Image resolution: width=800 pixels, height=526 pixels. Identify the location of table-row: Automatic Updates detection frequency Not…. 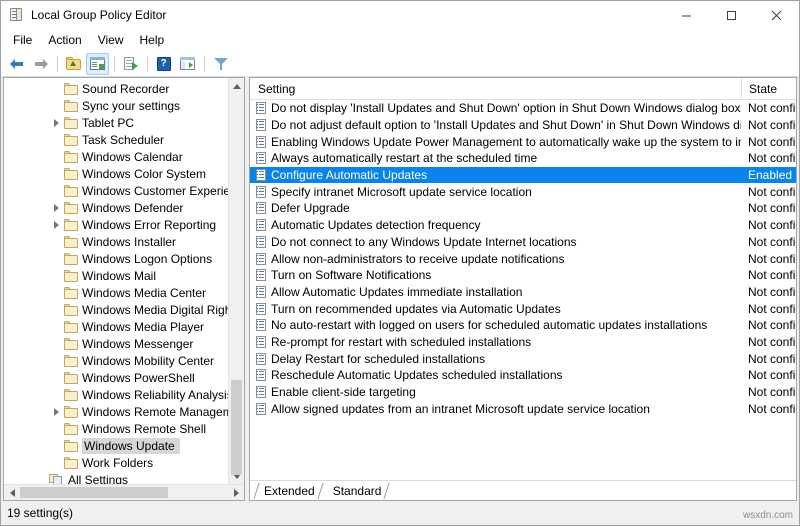
(523, 225).